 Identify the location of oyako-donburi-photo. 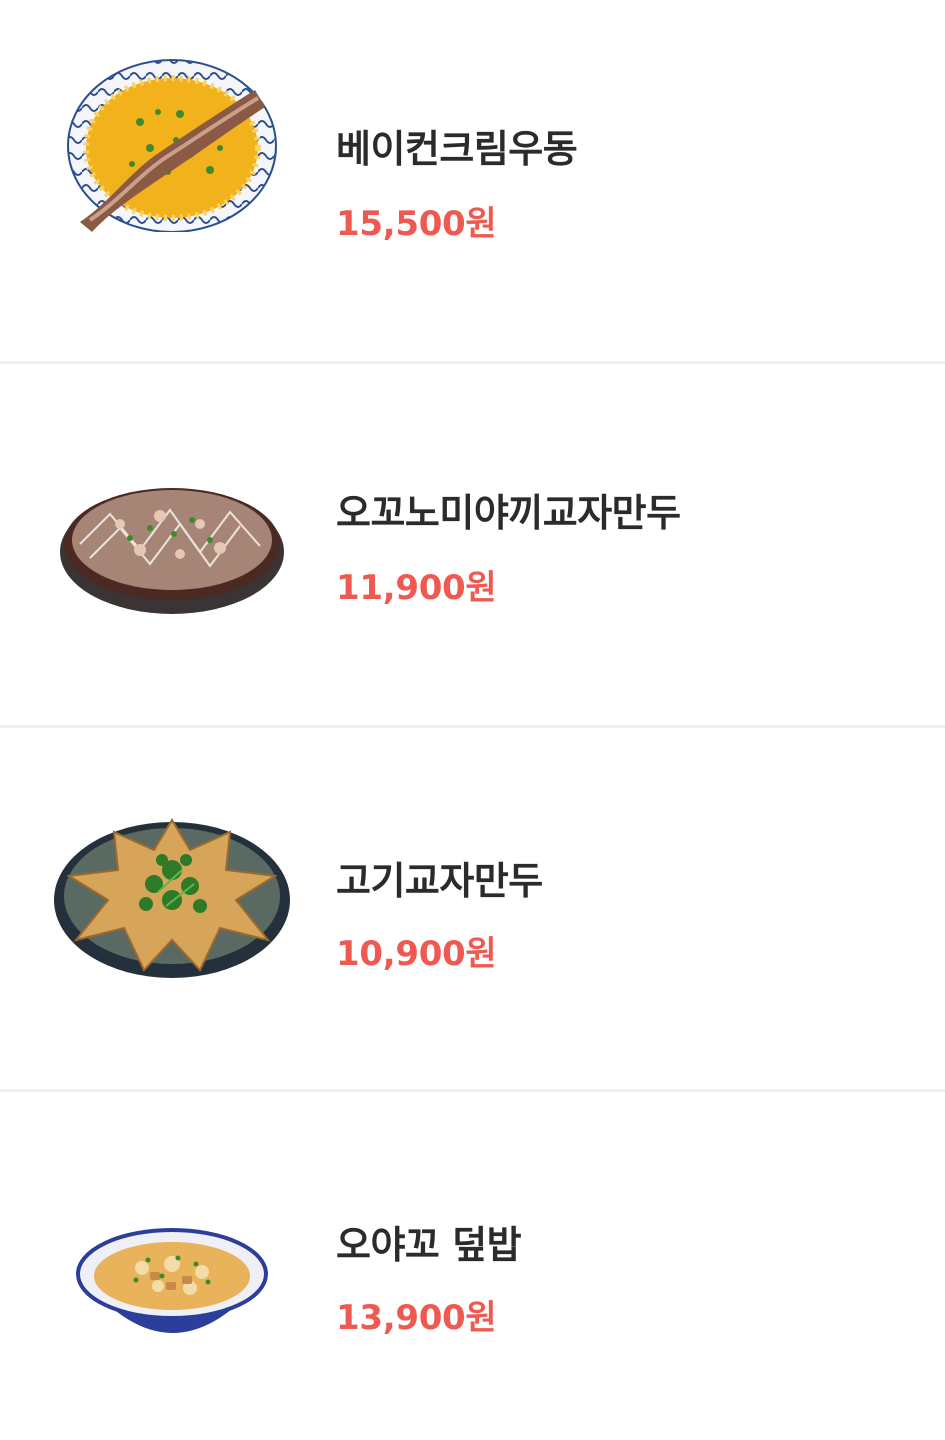
(172, 1292).